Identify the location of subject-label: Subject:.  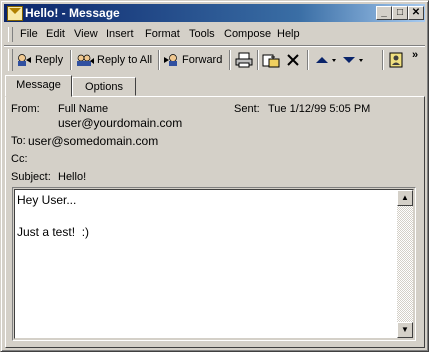
(31, 177).